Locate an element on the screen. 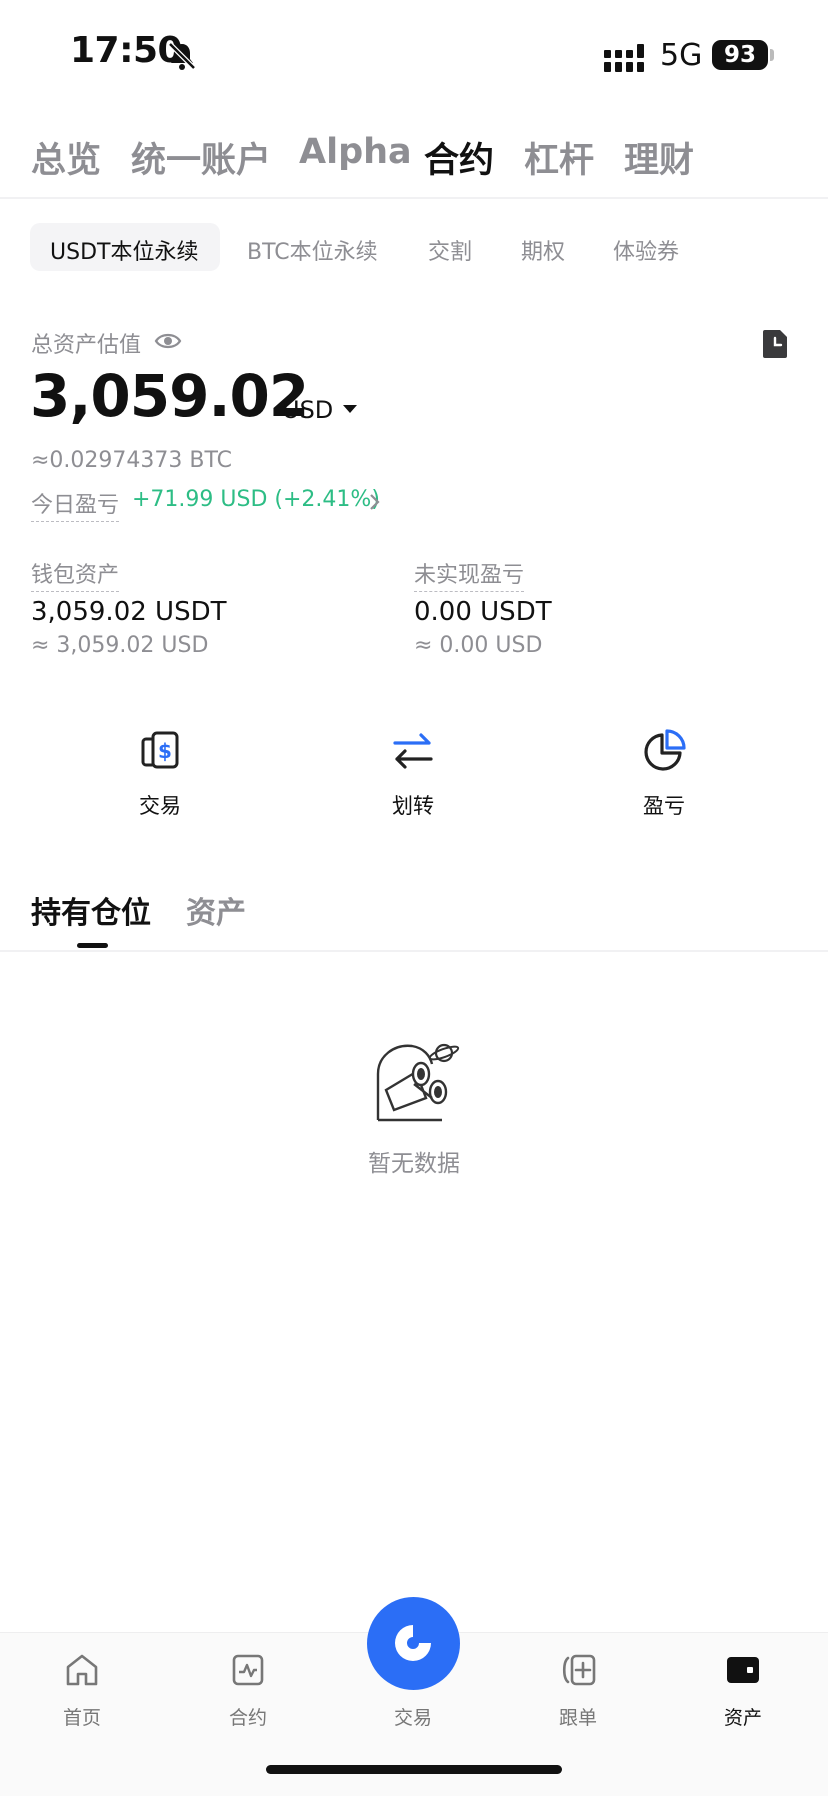 The height and width of the screenshot is (1796, 828). nav-home: 首页 is located at coordinates (82, 1716).